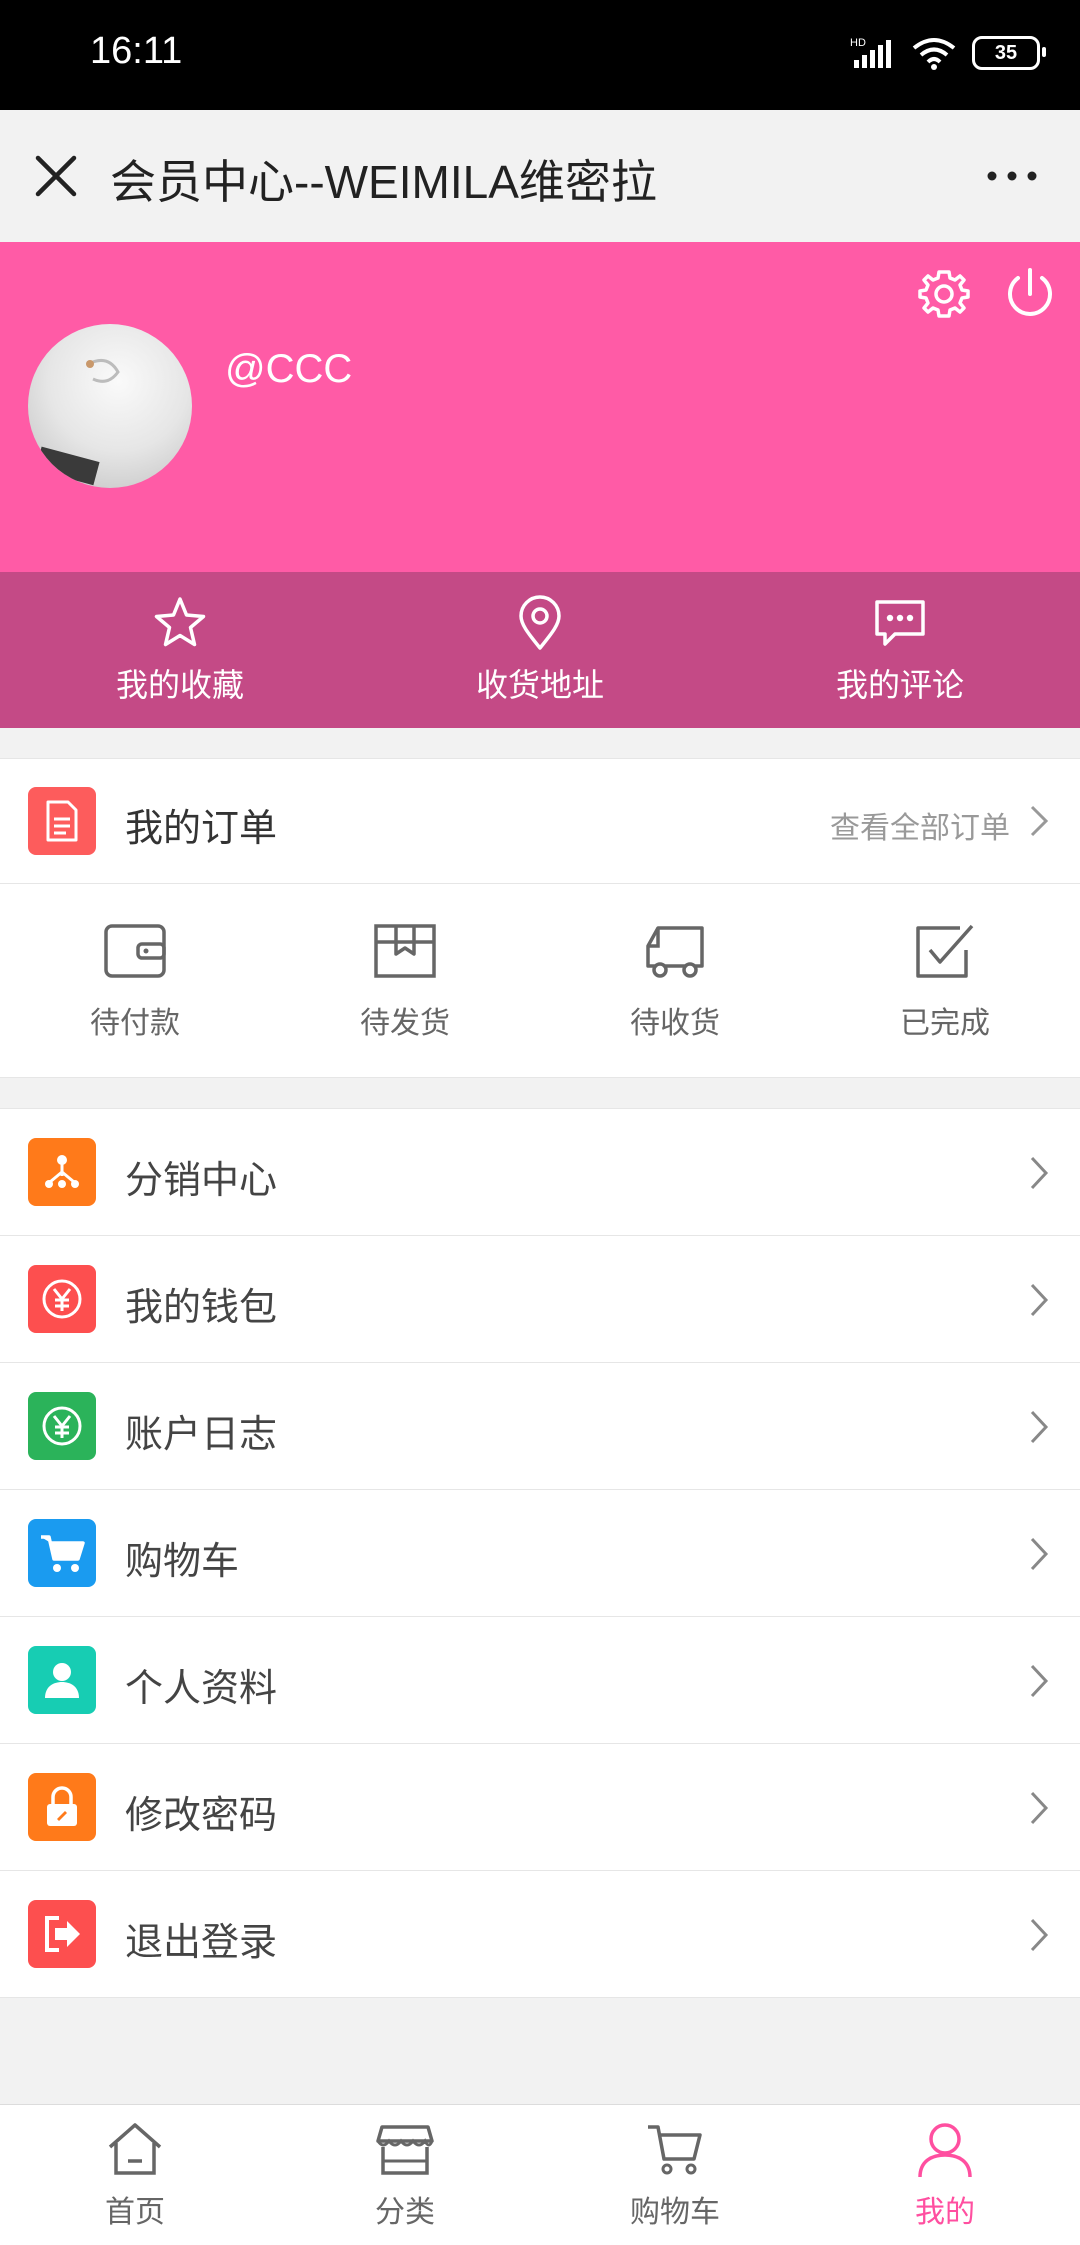 This screenshot has height=2245, width=1080. Describe the element at coordinates (201, 1307) in the screenshot. I see `menu-item-label: 我的钱包` at that location.